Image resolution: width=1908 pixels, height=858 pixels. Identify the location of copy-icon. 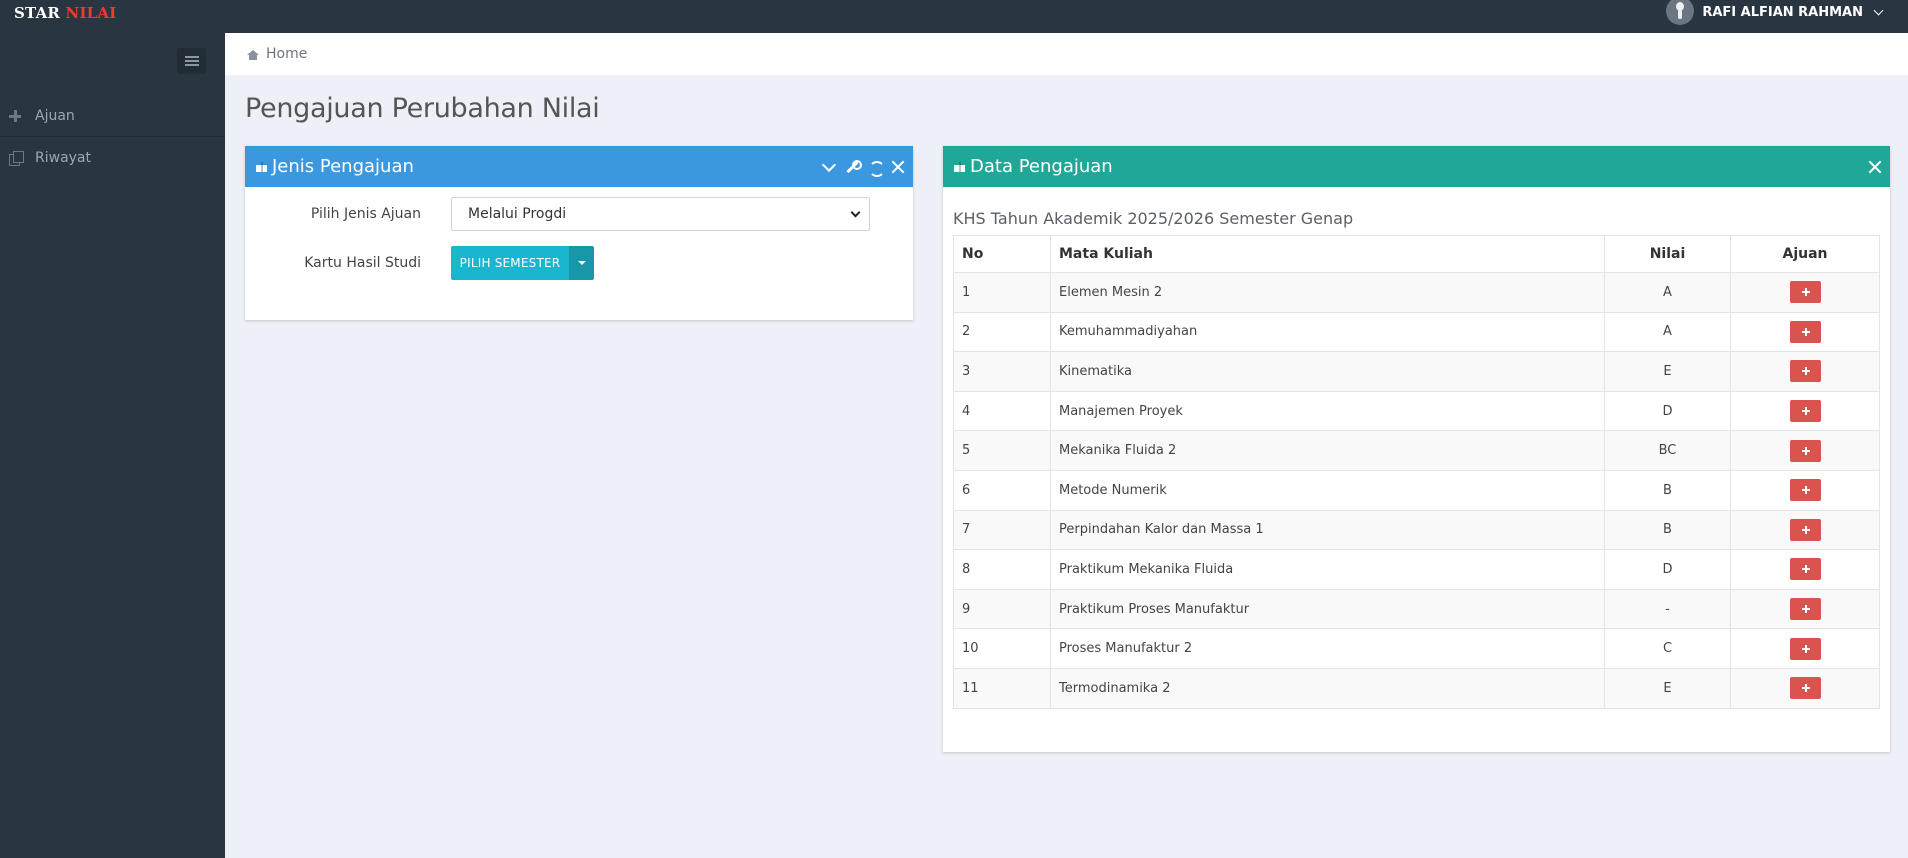
(16, 158).